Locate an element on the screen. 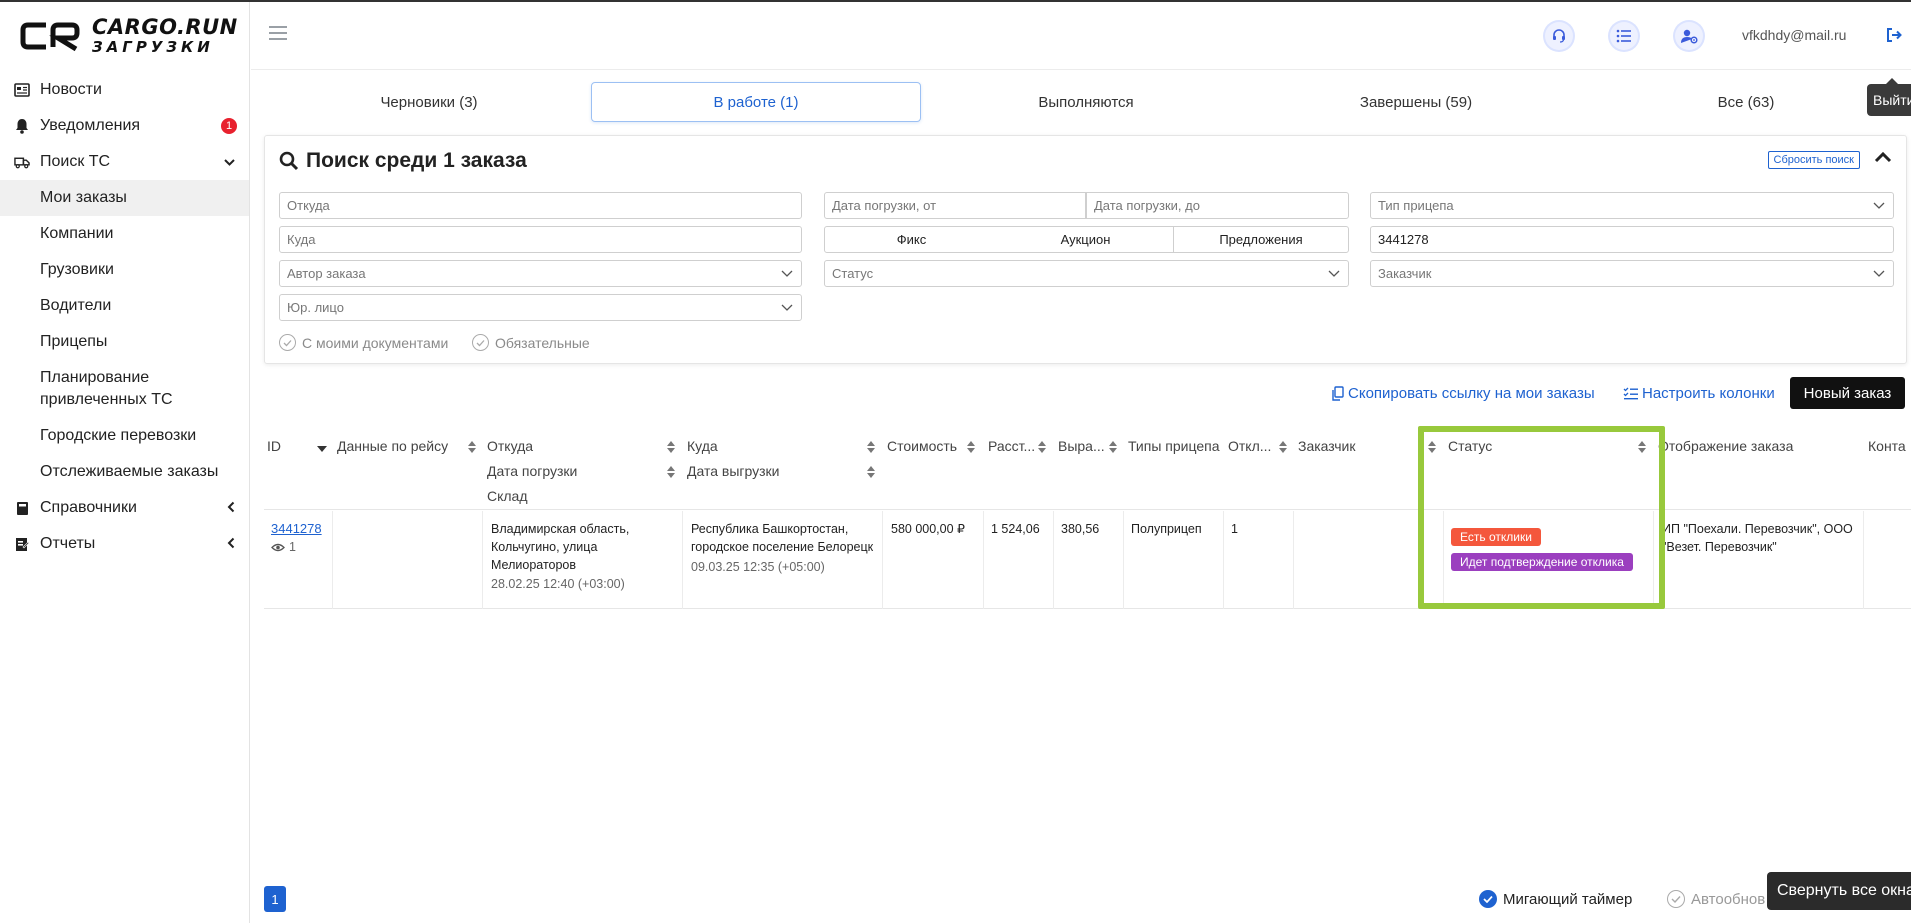 This screenshot has height=923, width=1911. order-id-link: 3441278 is located at coordinates (296, 528).